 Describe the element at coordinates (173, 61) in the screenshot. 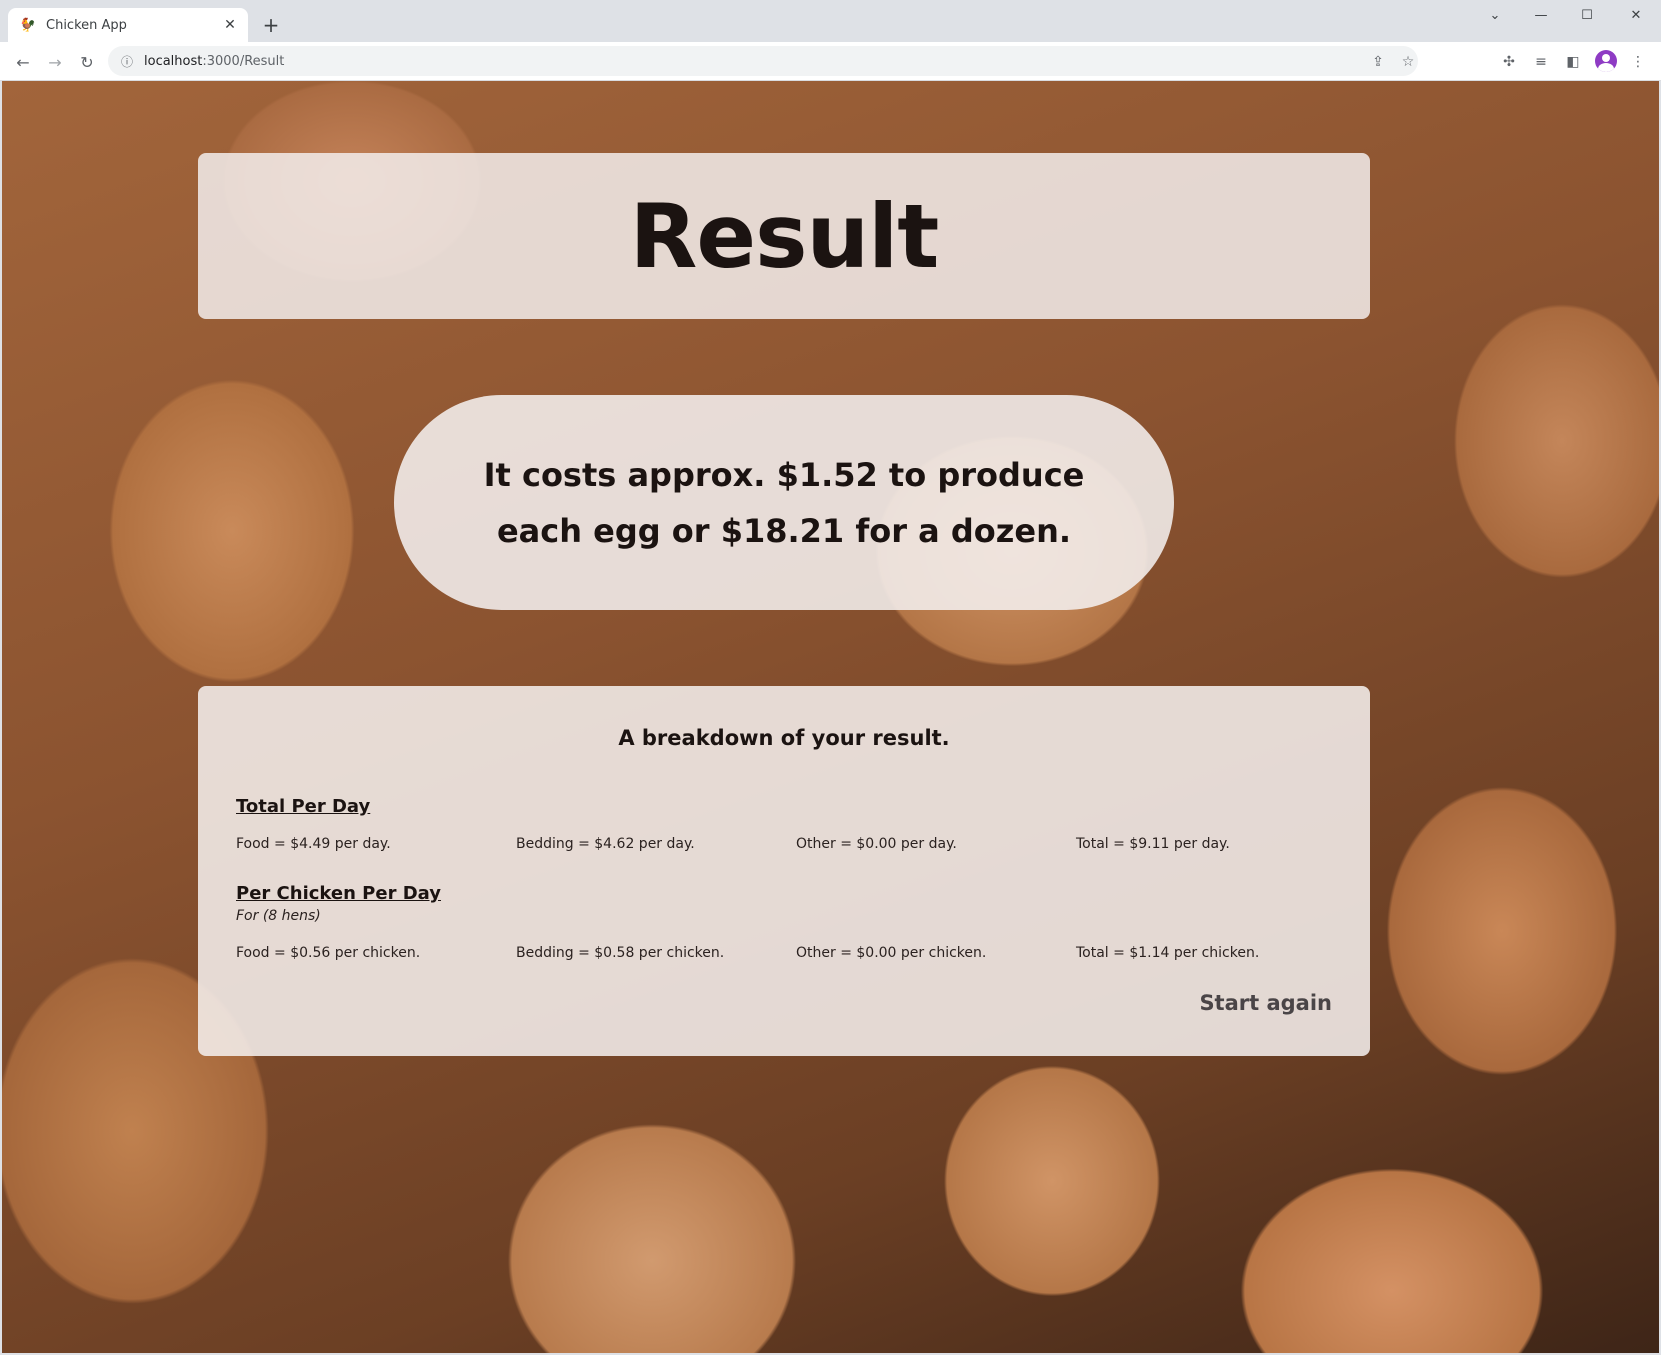

I see `url-host: localhost` at that location.